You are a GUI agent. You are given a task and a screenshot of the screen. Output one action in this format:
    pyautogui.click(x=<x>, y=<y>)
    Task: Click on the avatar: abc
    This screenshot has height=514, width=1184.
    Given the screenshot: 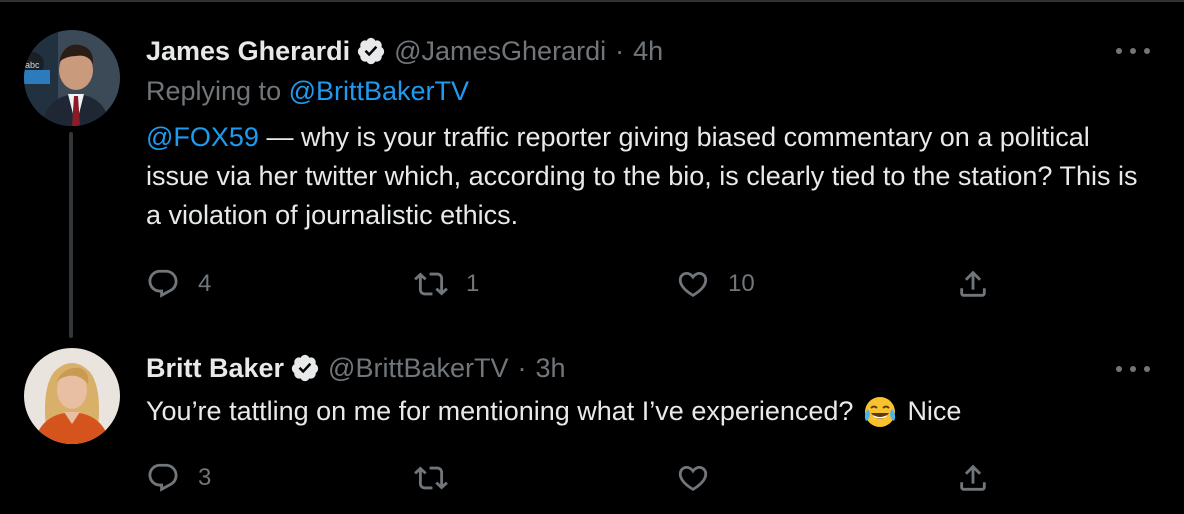 What is the action you would take?
    pyautogui.click(x=72, y=78)
    